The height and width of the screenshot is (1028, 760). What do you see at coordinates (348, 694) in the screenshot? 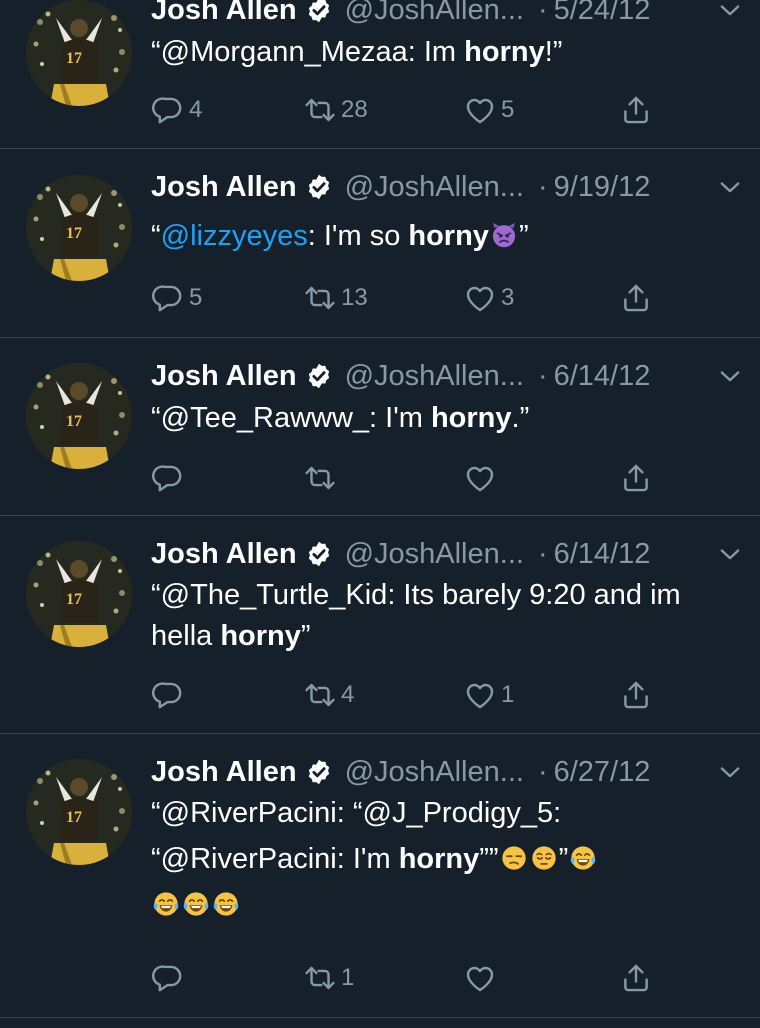
I see `retweet-count: 4` at bounding box center [348, 694].